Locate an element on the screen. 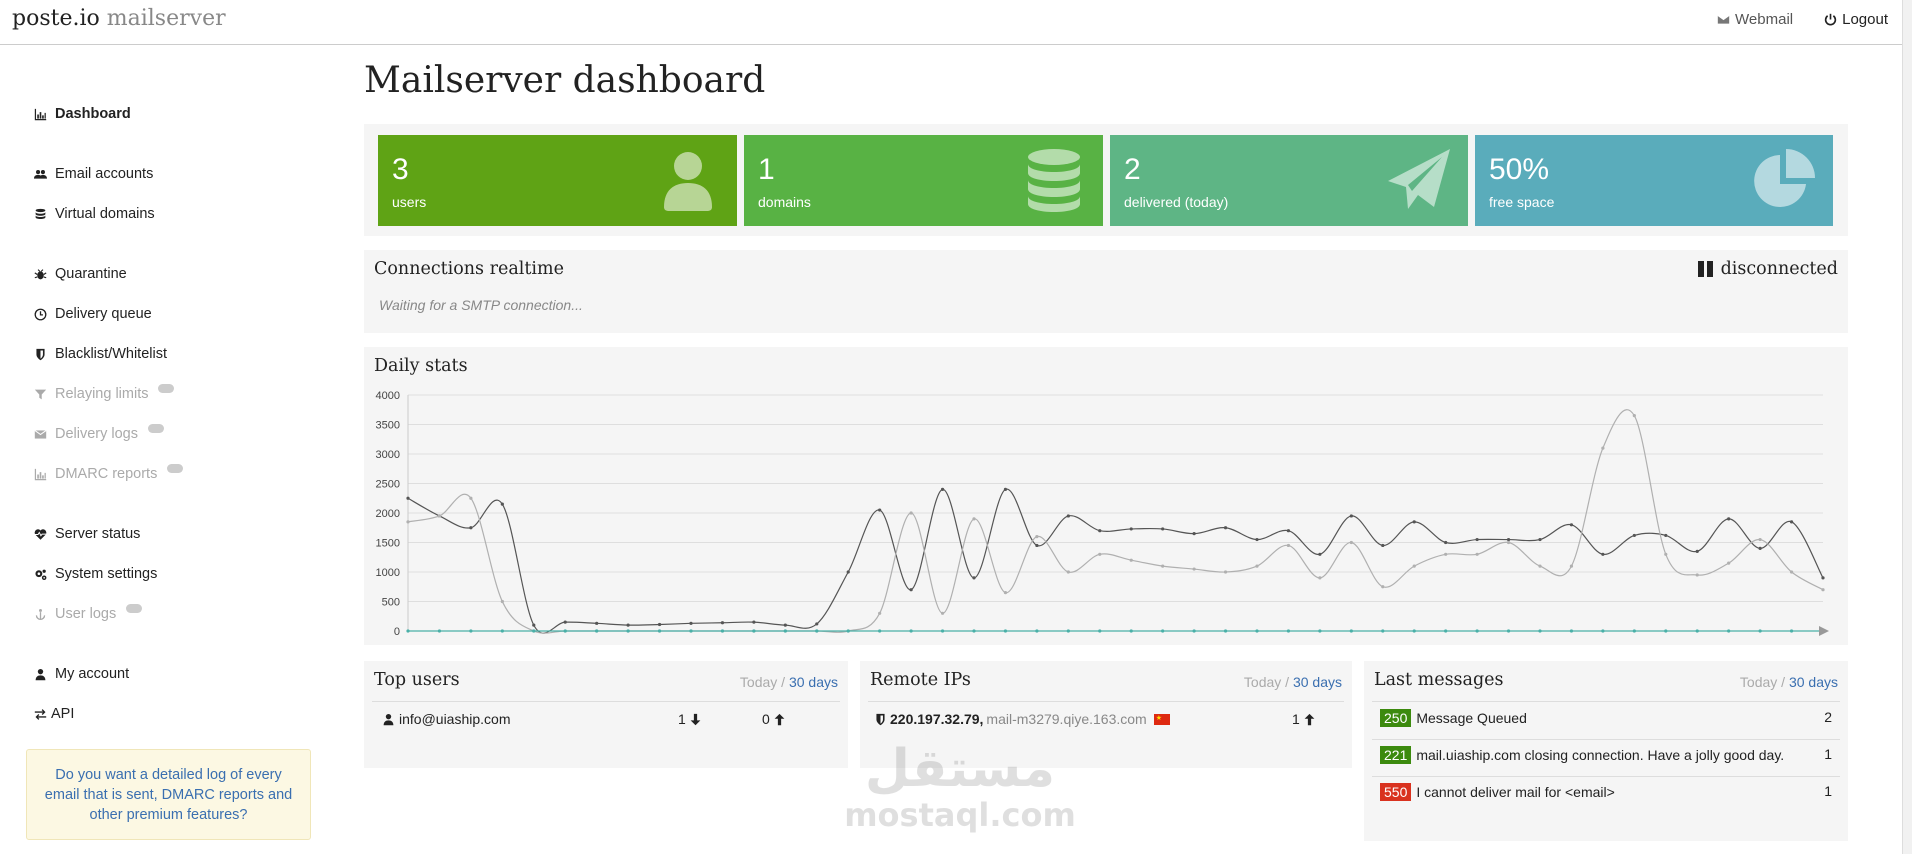 The image size is (1912, 854). tile-label: free space is located at coordinates (1522, 202).